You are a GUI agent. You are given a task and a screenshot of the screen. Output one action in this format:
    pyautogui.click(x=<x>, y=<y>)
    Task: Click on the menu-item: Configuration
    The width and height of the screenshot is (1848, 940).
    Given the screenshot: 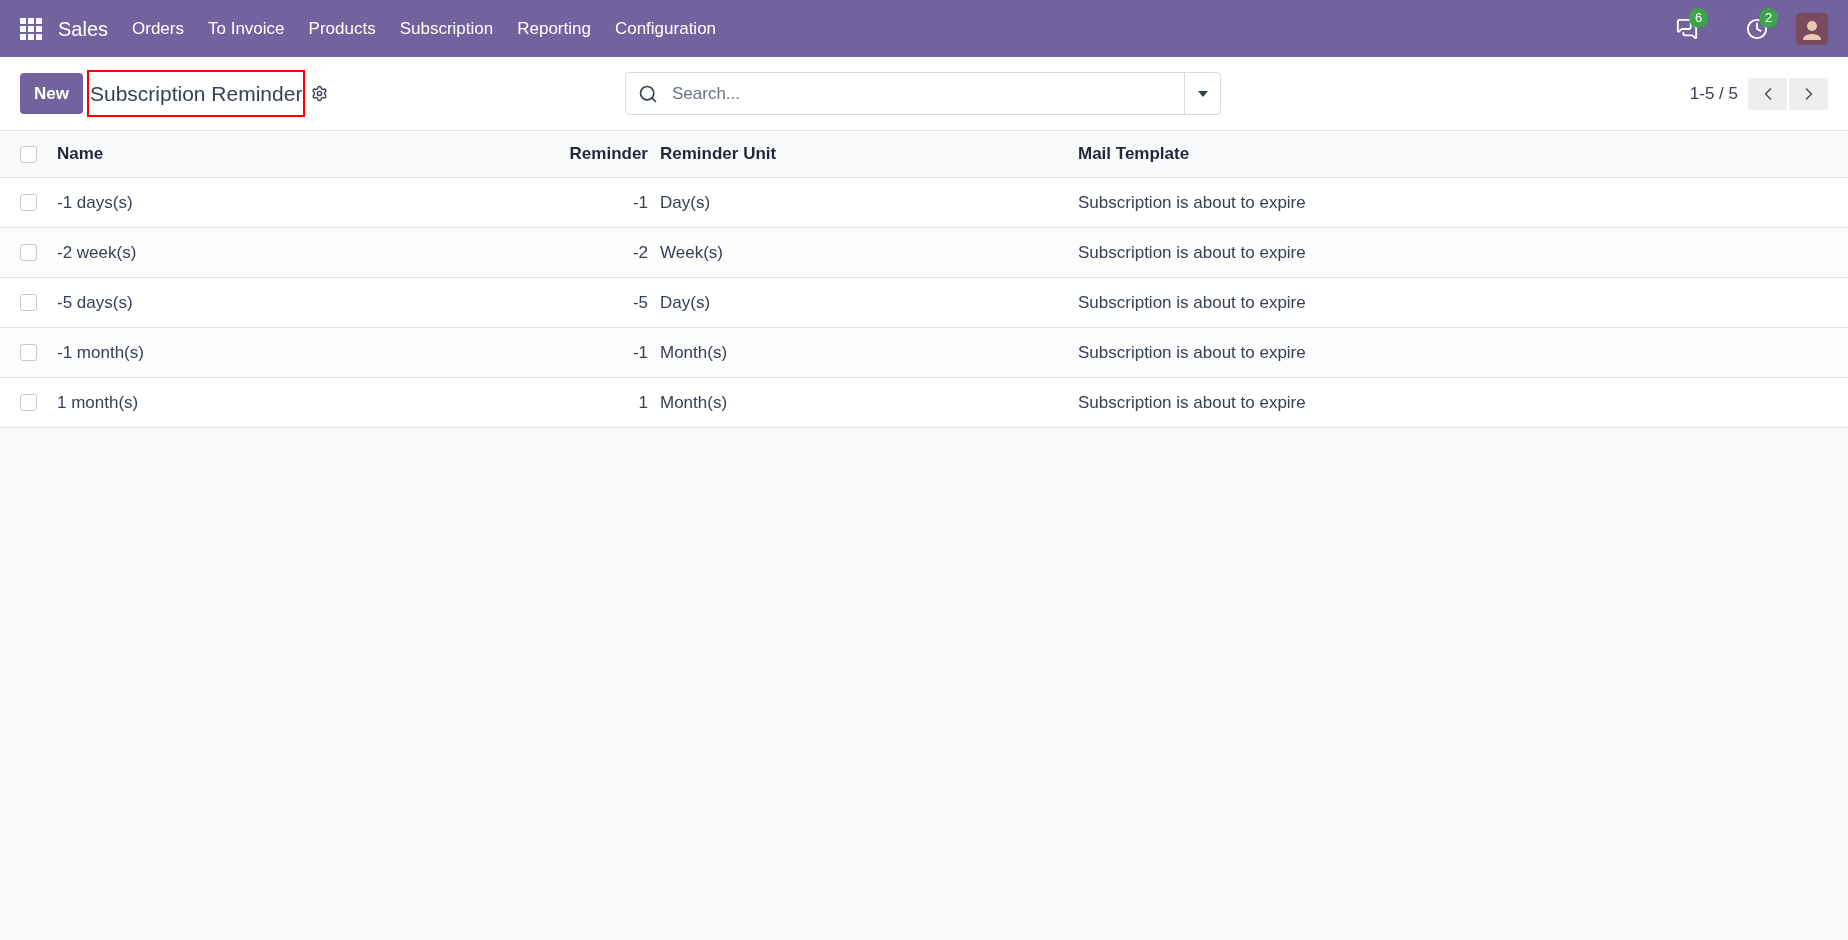 What is the action you would take?
    pyautogui.click(x=665, y=28)
    